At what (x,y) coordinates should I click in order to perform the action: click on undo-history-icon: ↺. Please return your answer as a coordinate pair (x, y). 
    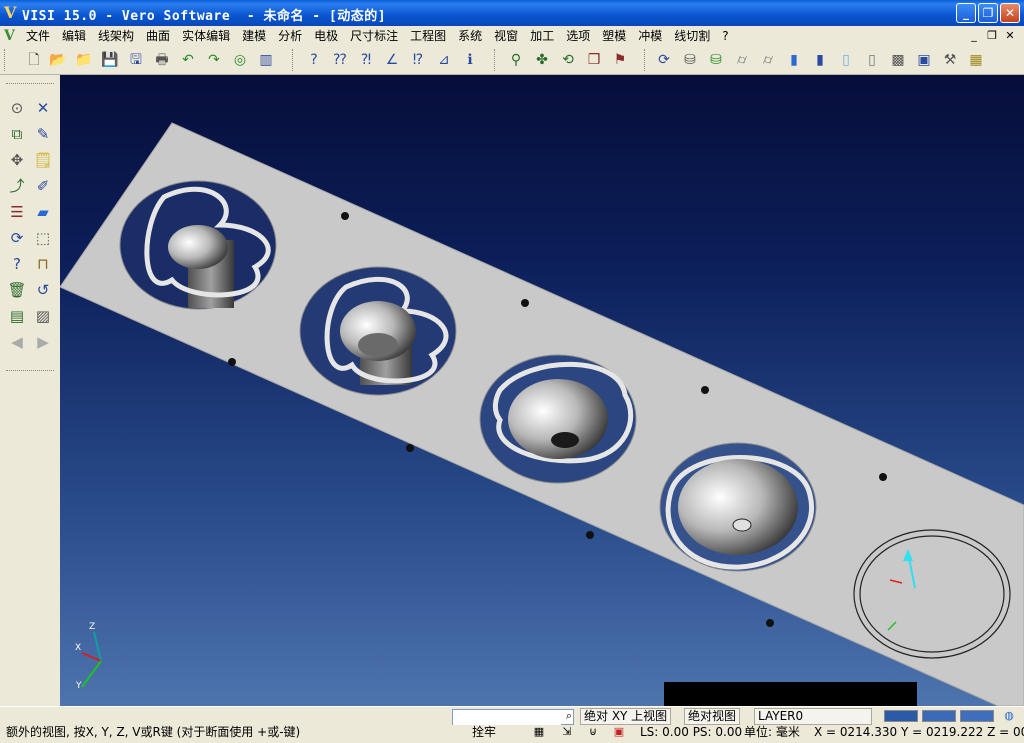
    Looking at the image, I should click on (43, 290).